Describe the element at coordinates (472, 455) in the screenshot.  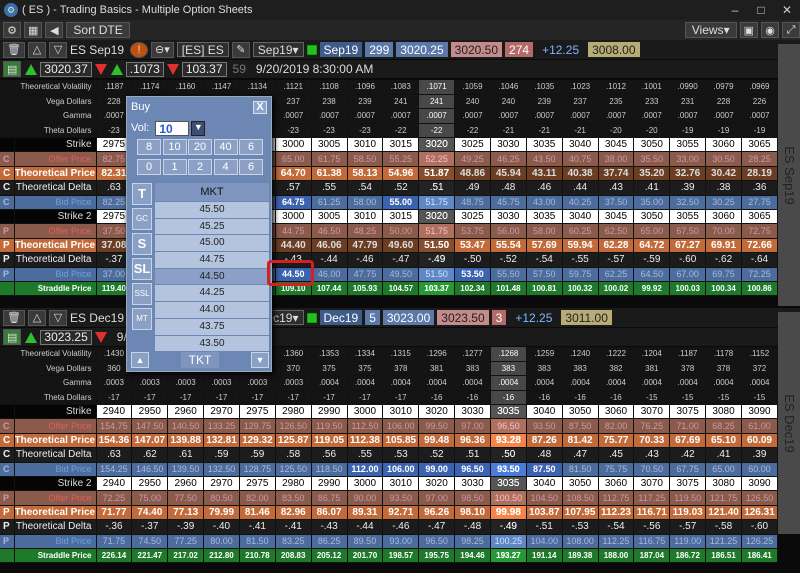
I see `cell-c_delta: .51` at that location.